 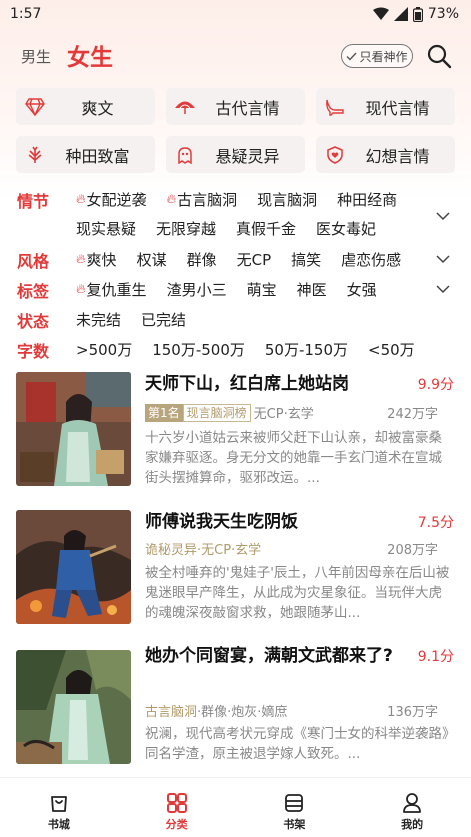 I want to click on filter-row-style: 风格 🔥︎ 爽快 权谋 群像 无CP 搞笑 虐恋伤感, so click(x=235, y=260).